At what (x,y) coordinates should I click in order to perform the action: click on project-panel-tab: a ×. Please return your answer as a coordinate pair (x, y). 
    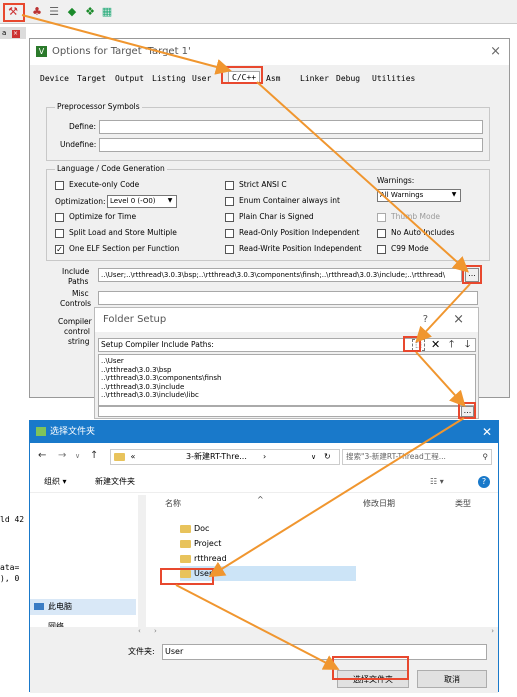
    Looking at the image, I should click on (13, 33).